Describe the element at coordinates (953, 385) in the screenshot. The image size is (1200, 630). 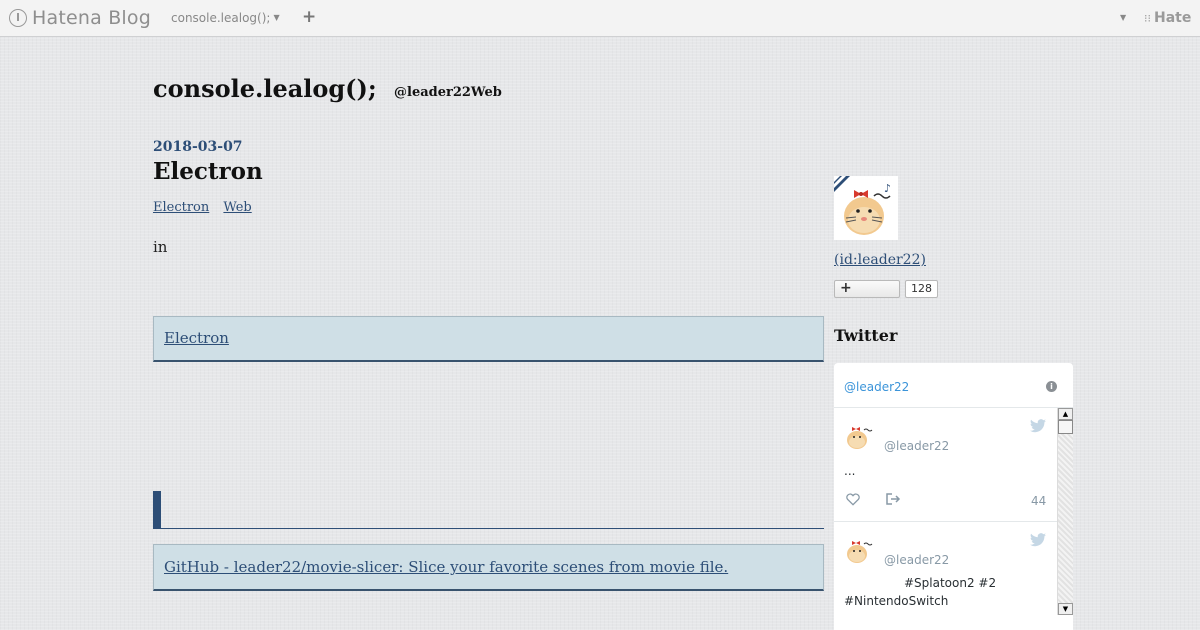
I see `twitter-widget-header: @leader22 i` at that location.